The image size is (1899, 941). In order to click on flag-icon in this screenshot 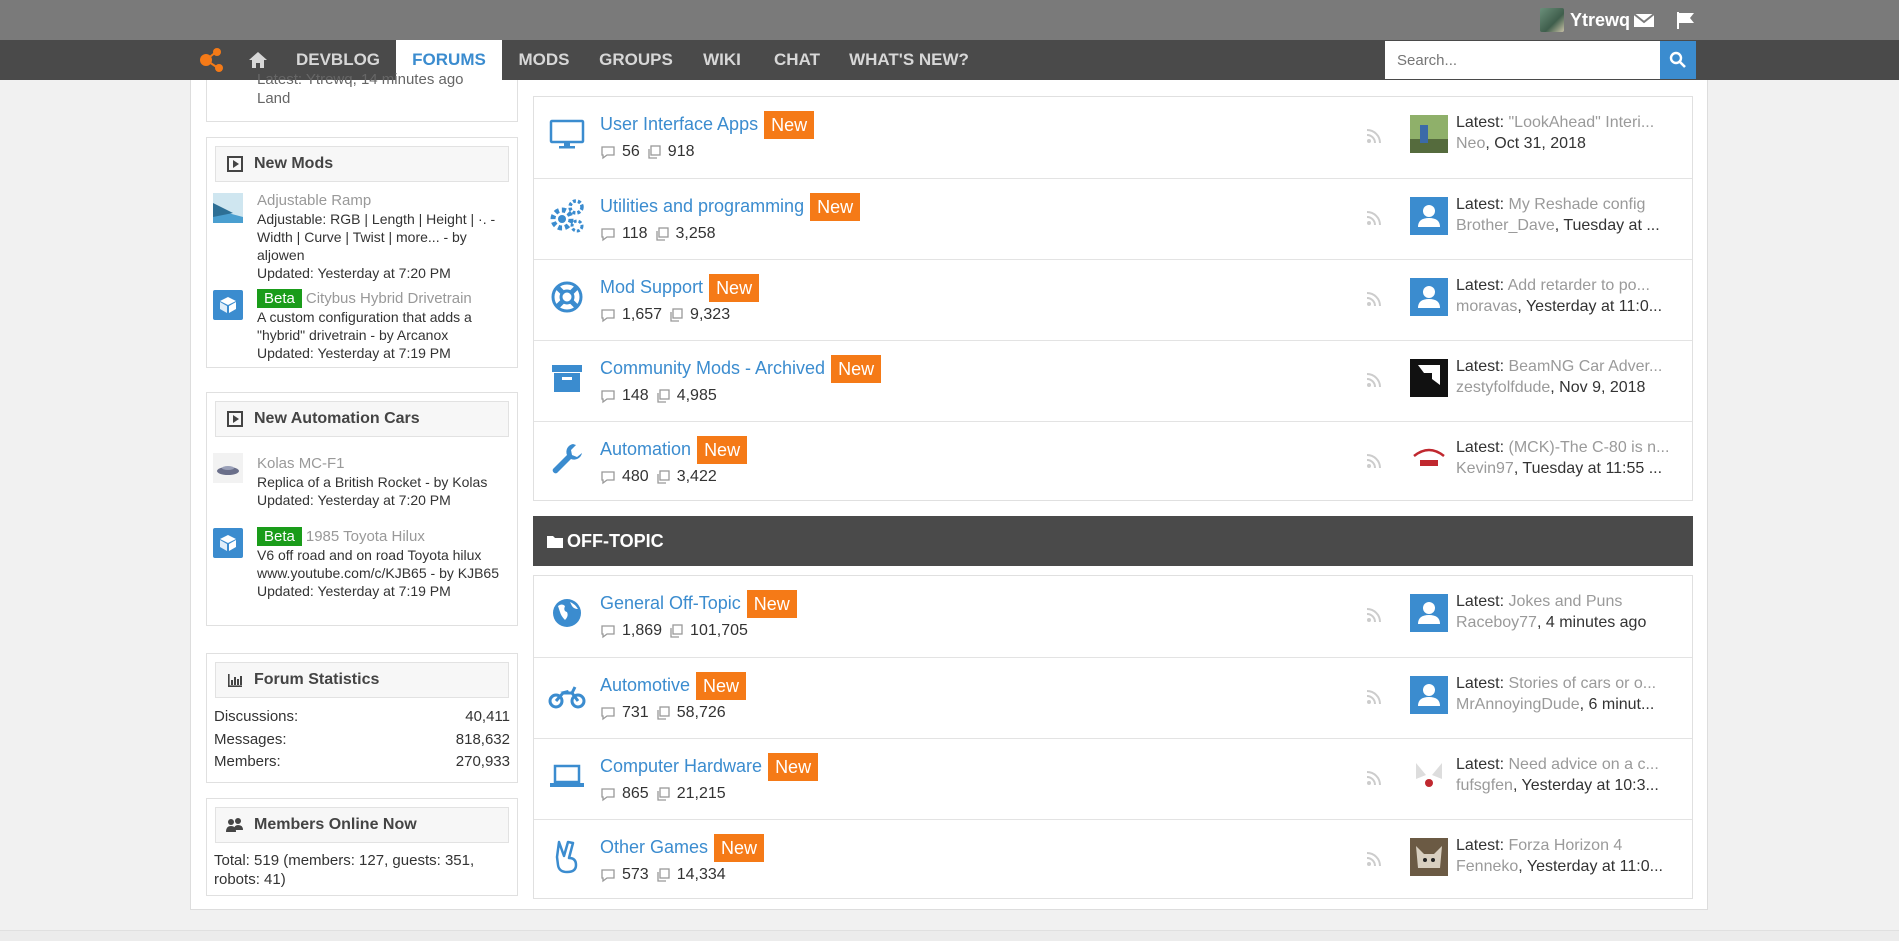, I will do `click(1686, 20)`.